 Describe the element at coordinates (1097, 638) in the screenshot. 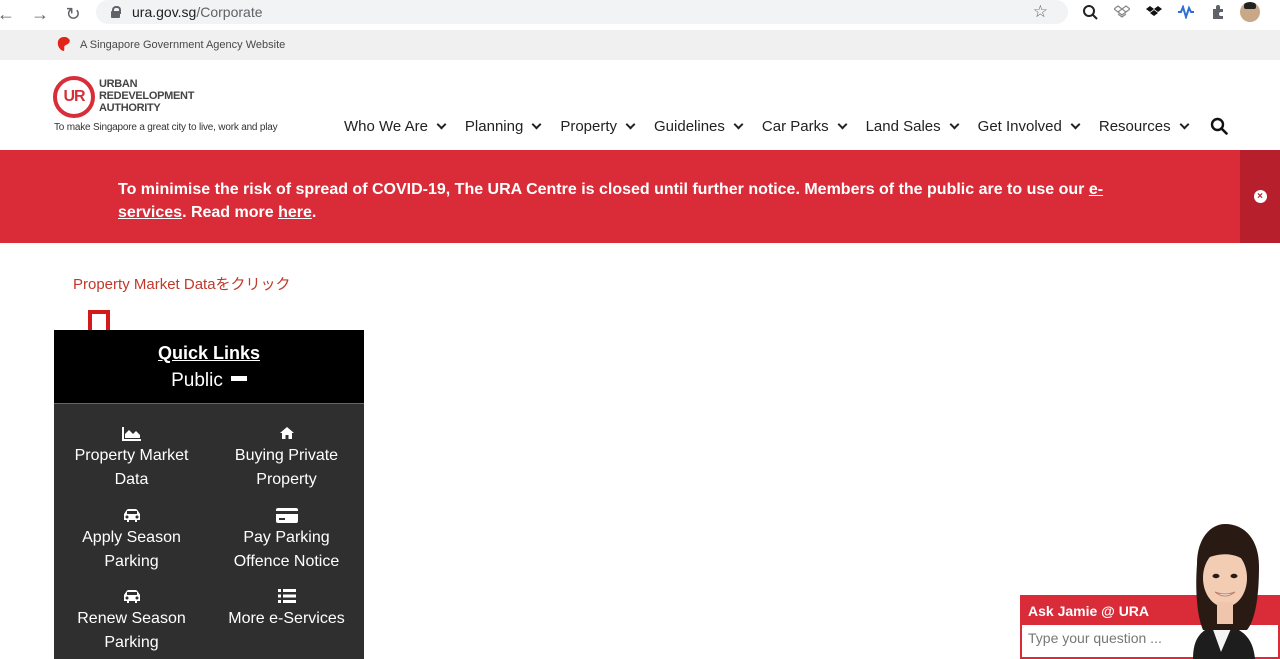

I see `chat-question-input` at that location.